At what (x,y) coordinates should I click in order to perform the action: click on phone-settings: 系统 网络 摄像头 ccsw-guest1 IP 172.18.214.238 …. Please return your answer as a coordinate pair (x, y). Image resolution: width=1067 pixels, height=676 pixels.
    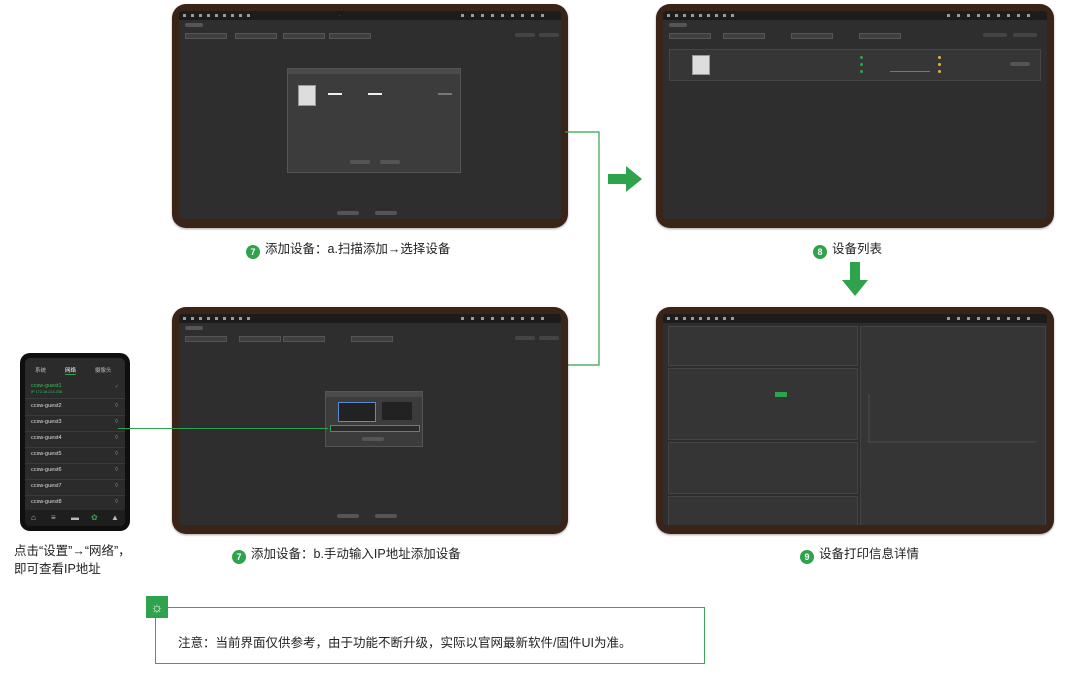
    Looking at the image, I should click on (75, 442).